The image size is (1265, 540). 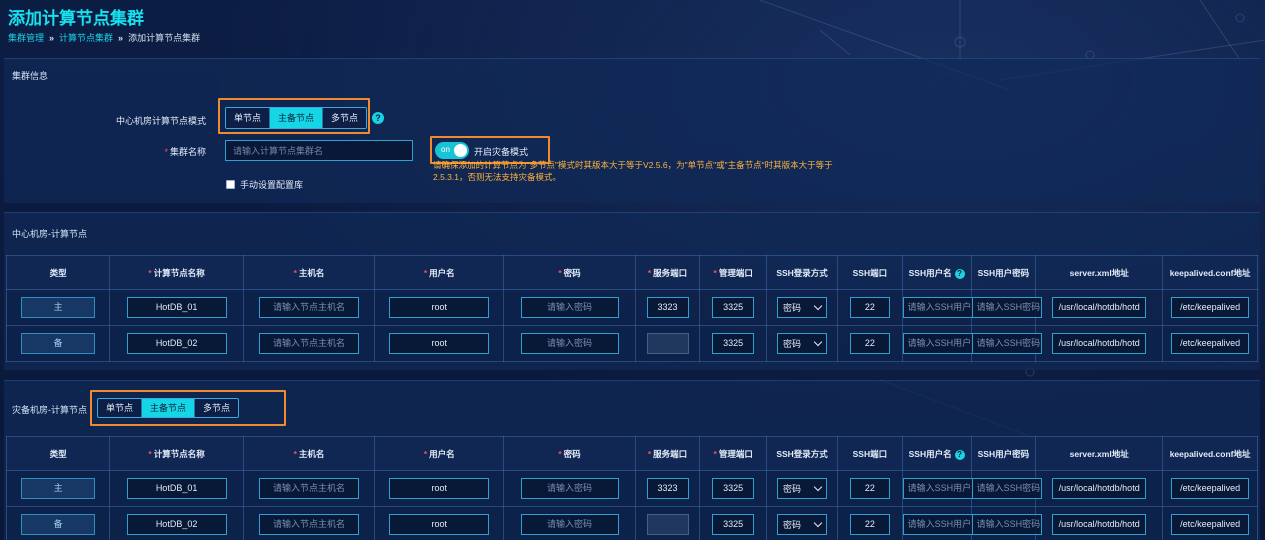 What do you see at coordinates (319, 150) in the screenshot?
I see `cluster-name-input` at bounding box center [319, 150].